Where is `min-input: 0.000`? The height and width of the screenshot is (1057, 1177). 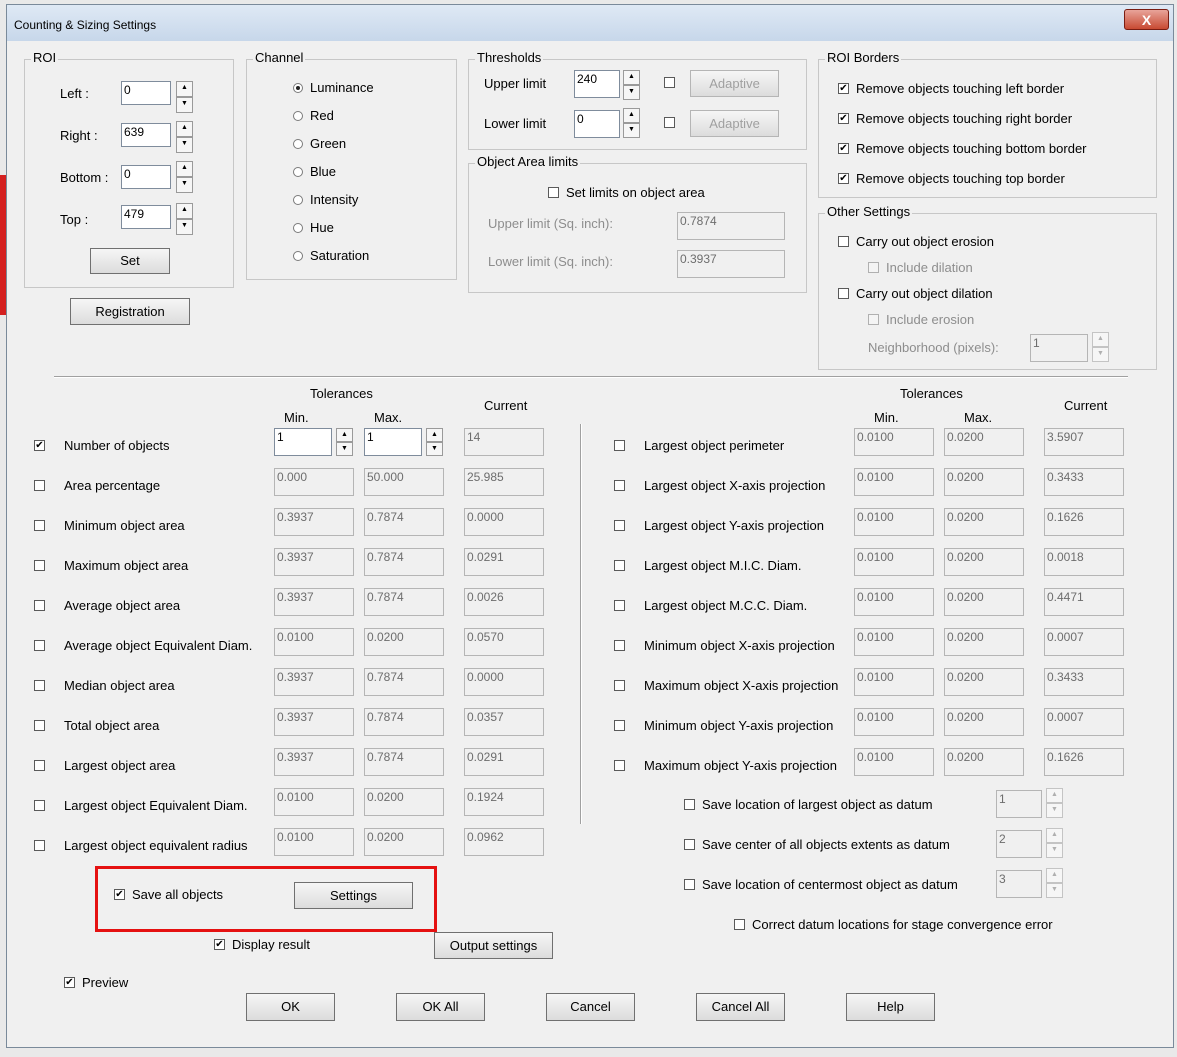
min-input: 0.000 is located at coordinates (314, 482).